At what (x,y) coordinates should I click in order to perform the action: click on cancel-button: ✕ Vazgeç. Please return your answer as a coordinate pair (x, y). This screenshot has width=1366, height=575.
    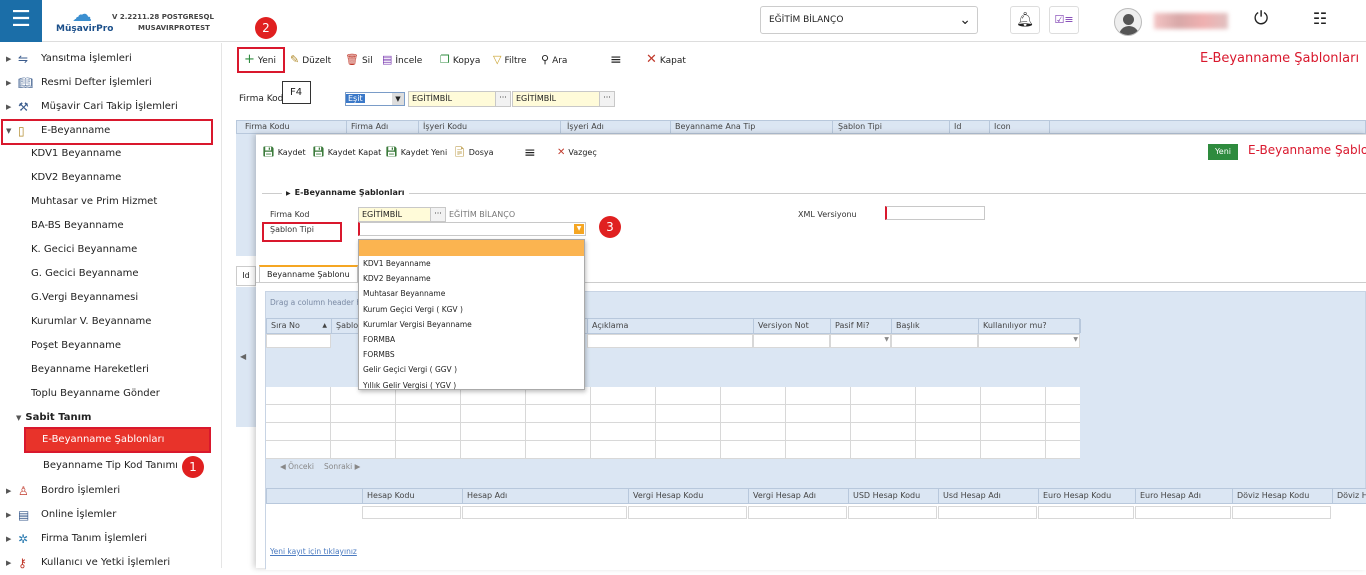
    Looking at the image, I should click on (577, 153).